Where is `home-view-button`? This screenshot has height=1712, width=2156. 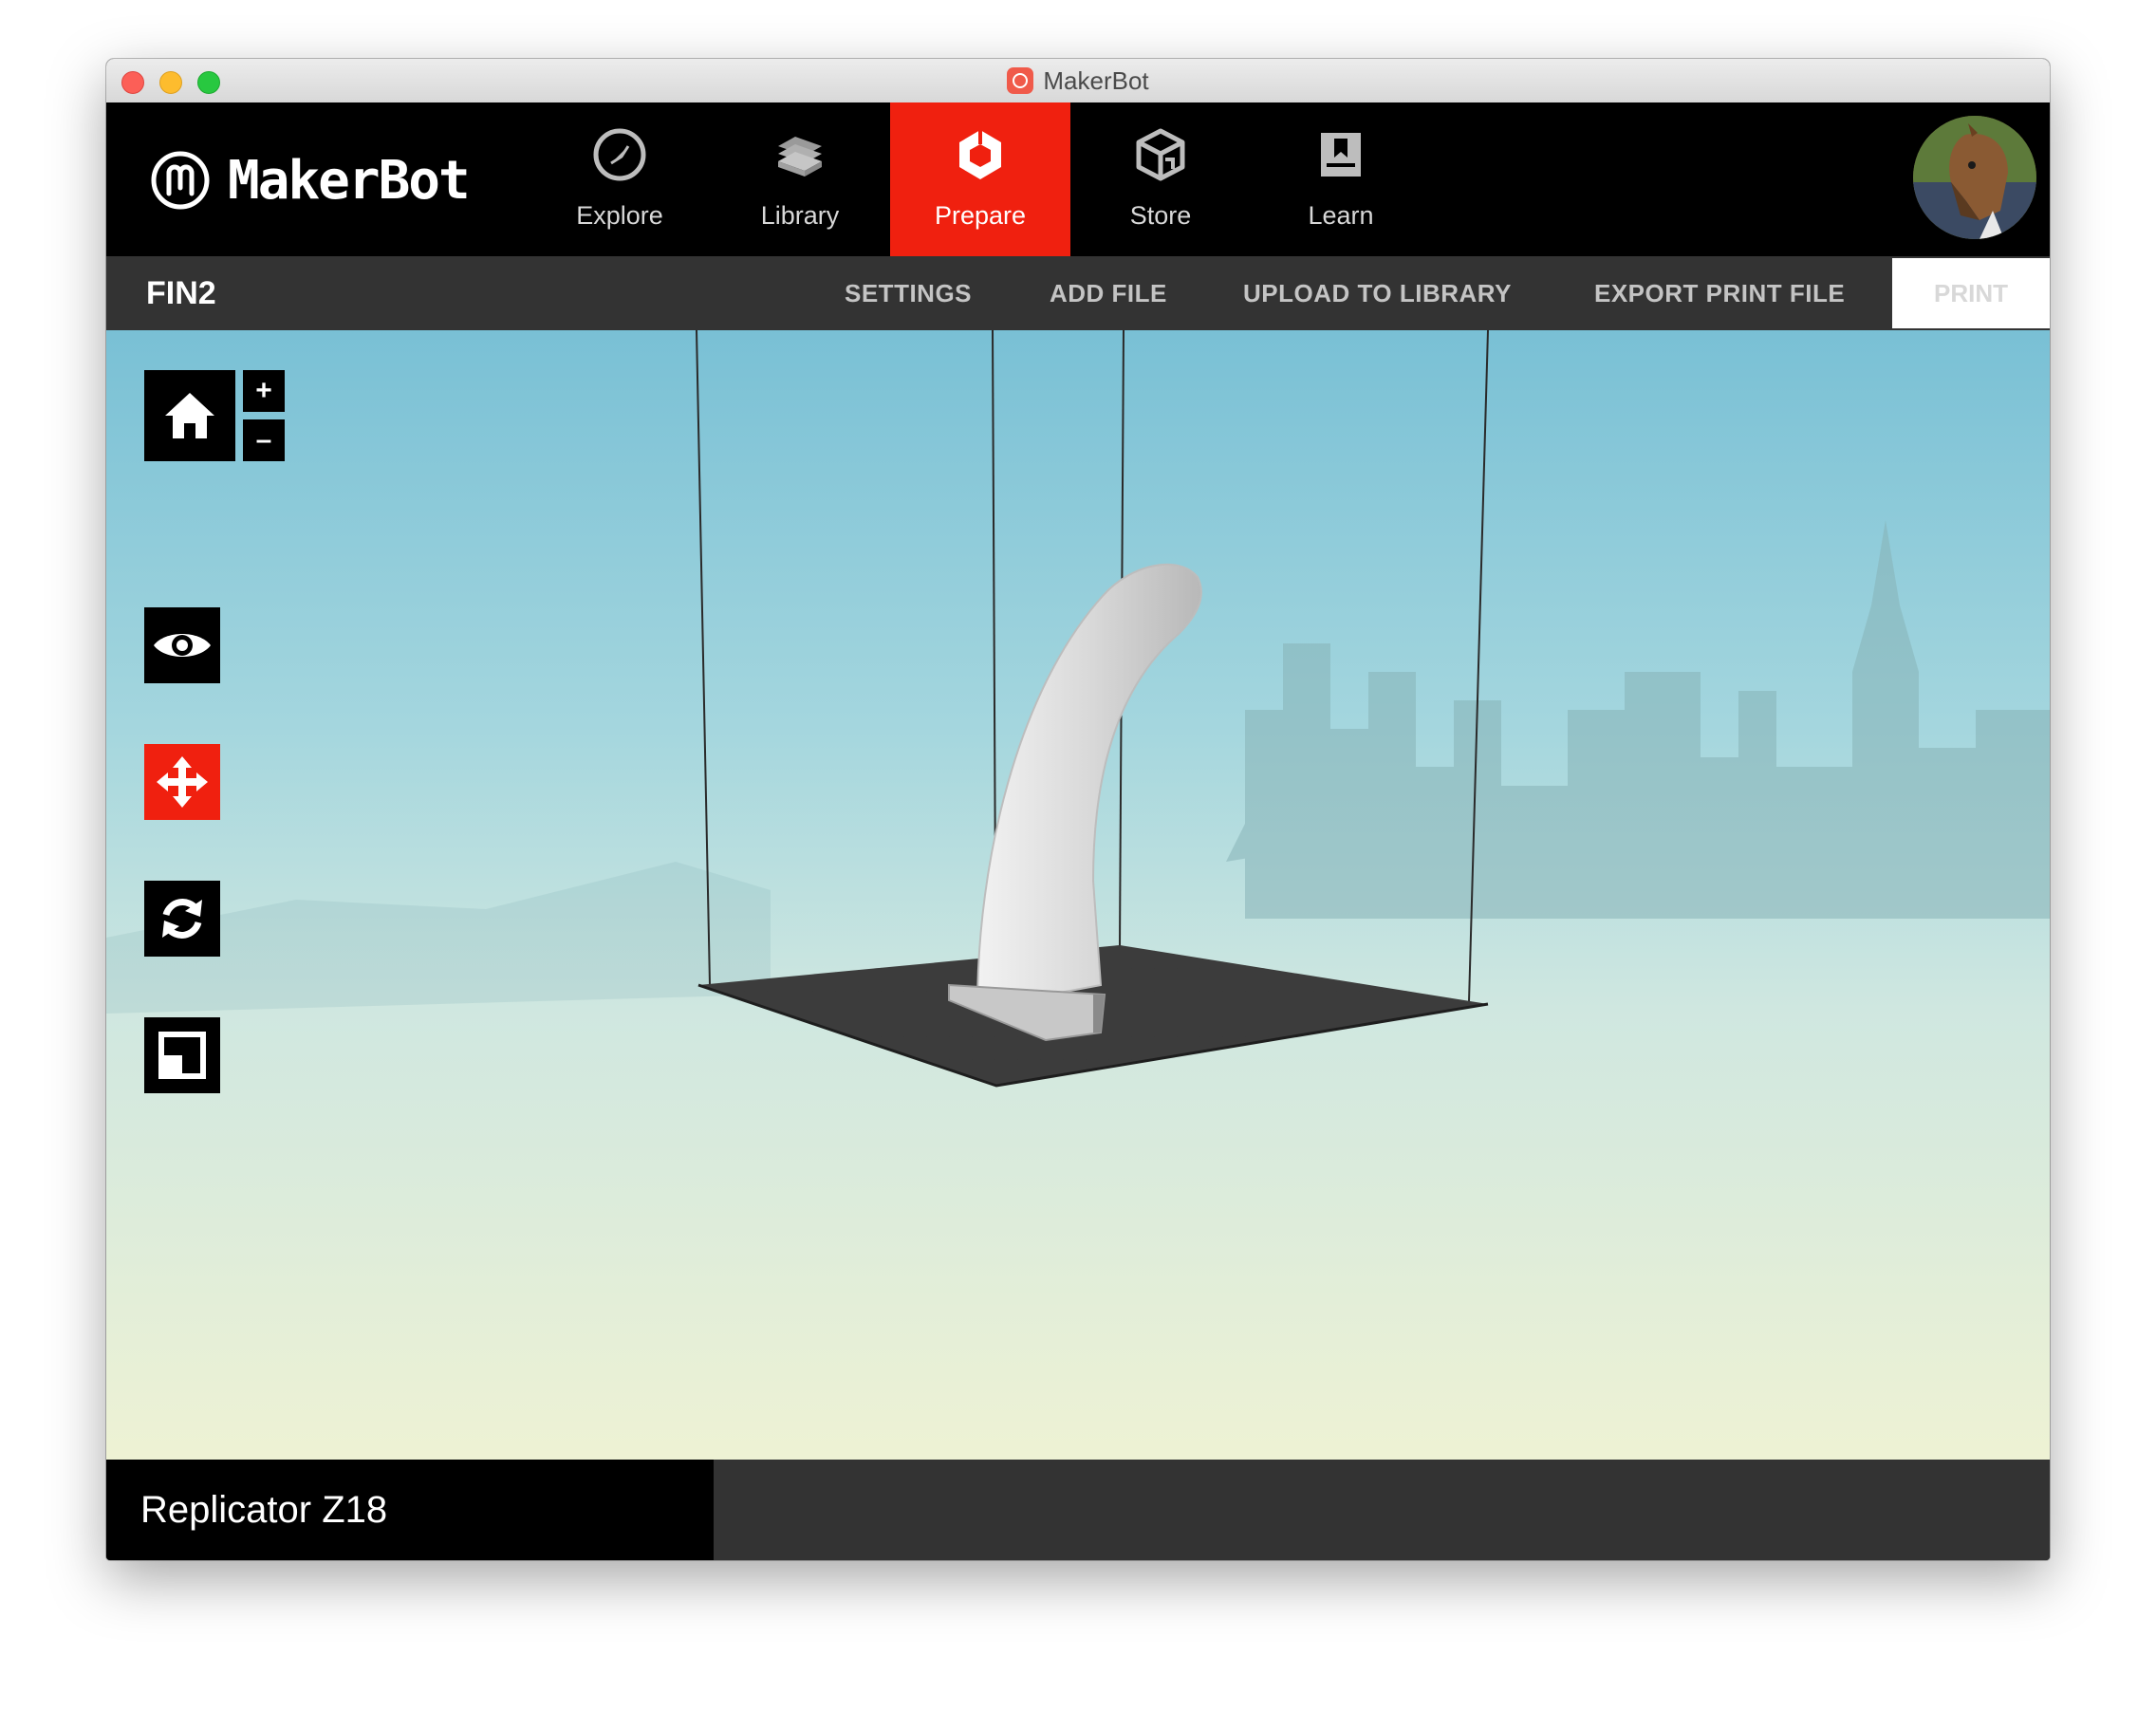 home-view-button is located at coordinates (189, 415).